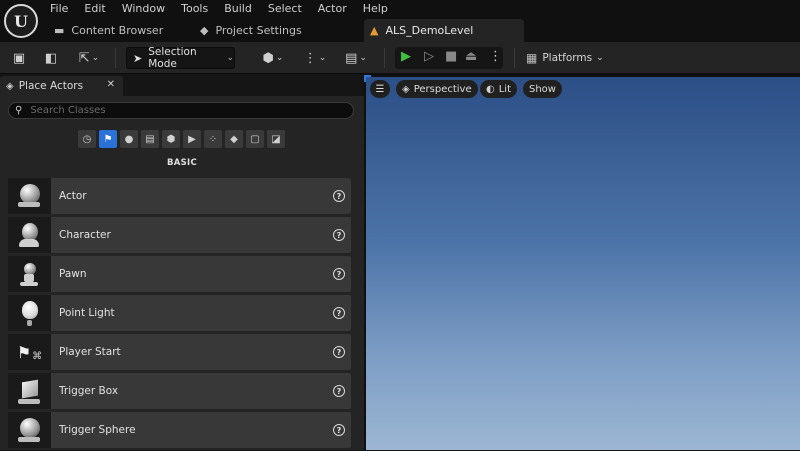 Image resolution: width=800 pixels, height=451 pixels. What do you see at coordinates (129, 139) in the screenshot?
I see `lights-icon: ●` at bounding box center [129, 139].